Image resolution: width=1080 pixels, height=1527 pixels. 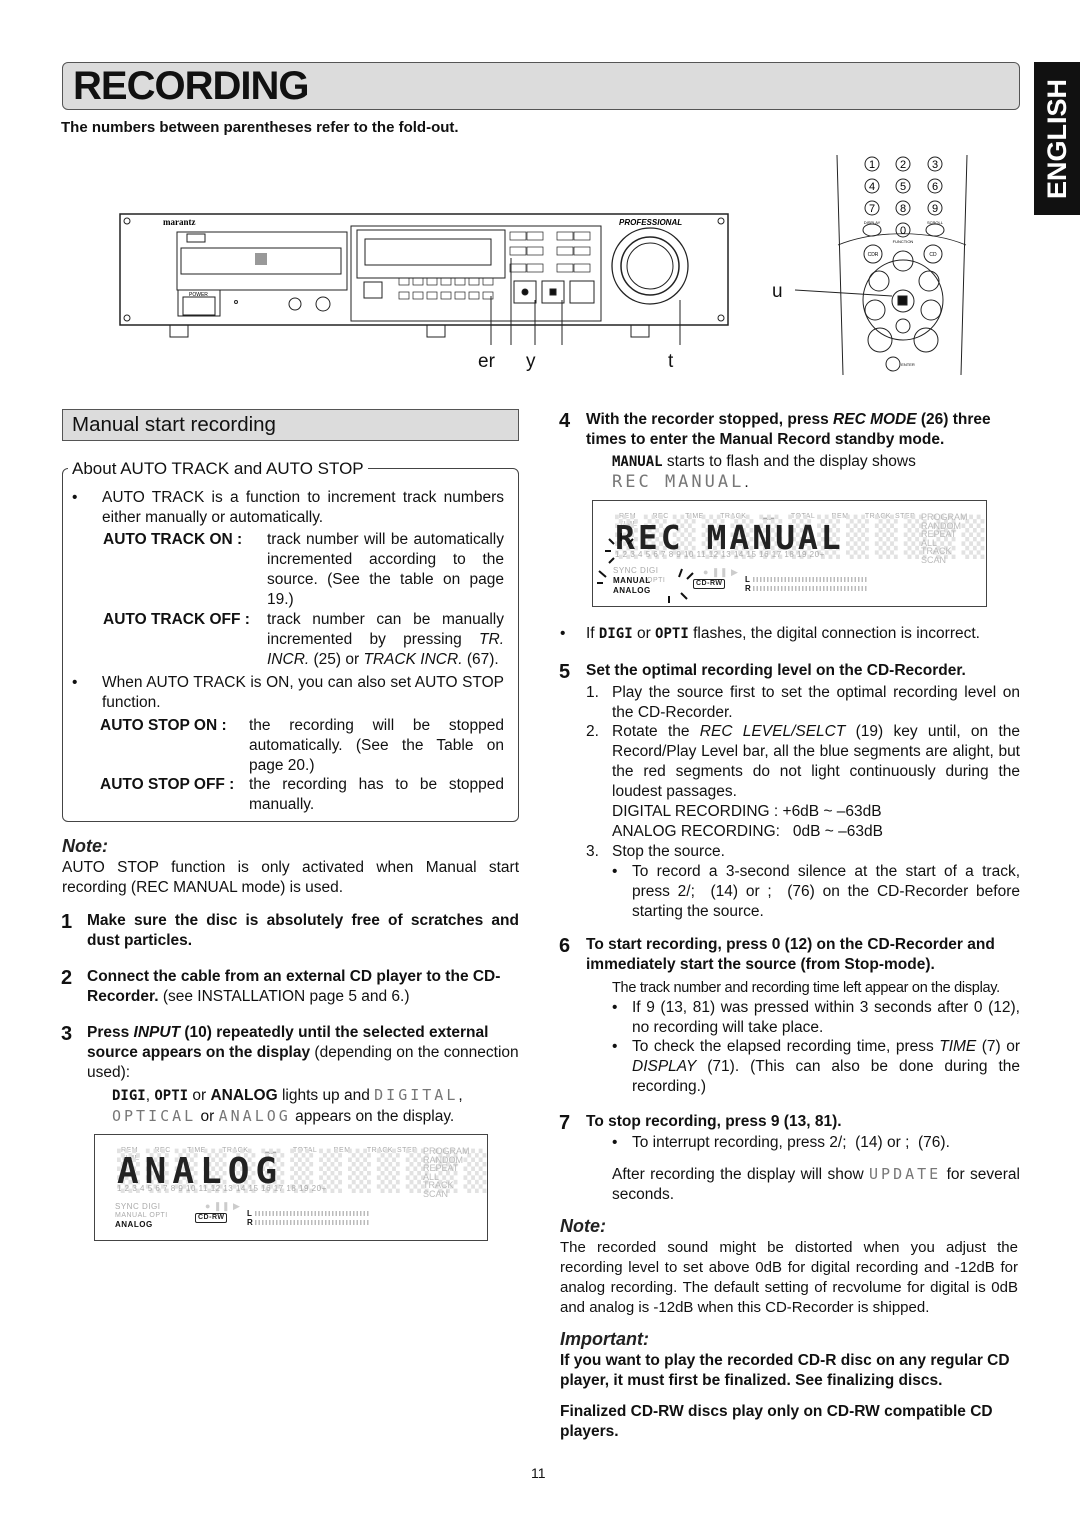 What do you see at coordinates (312, 1213) in the screenshot?
I see `level-meter-left` at bounding box center [312, 1213].